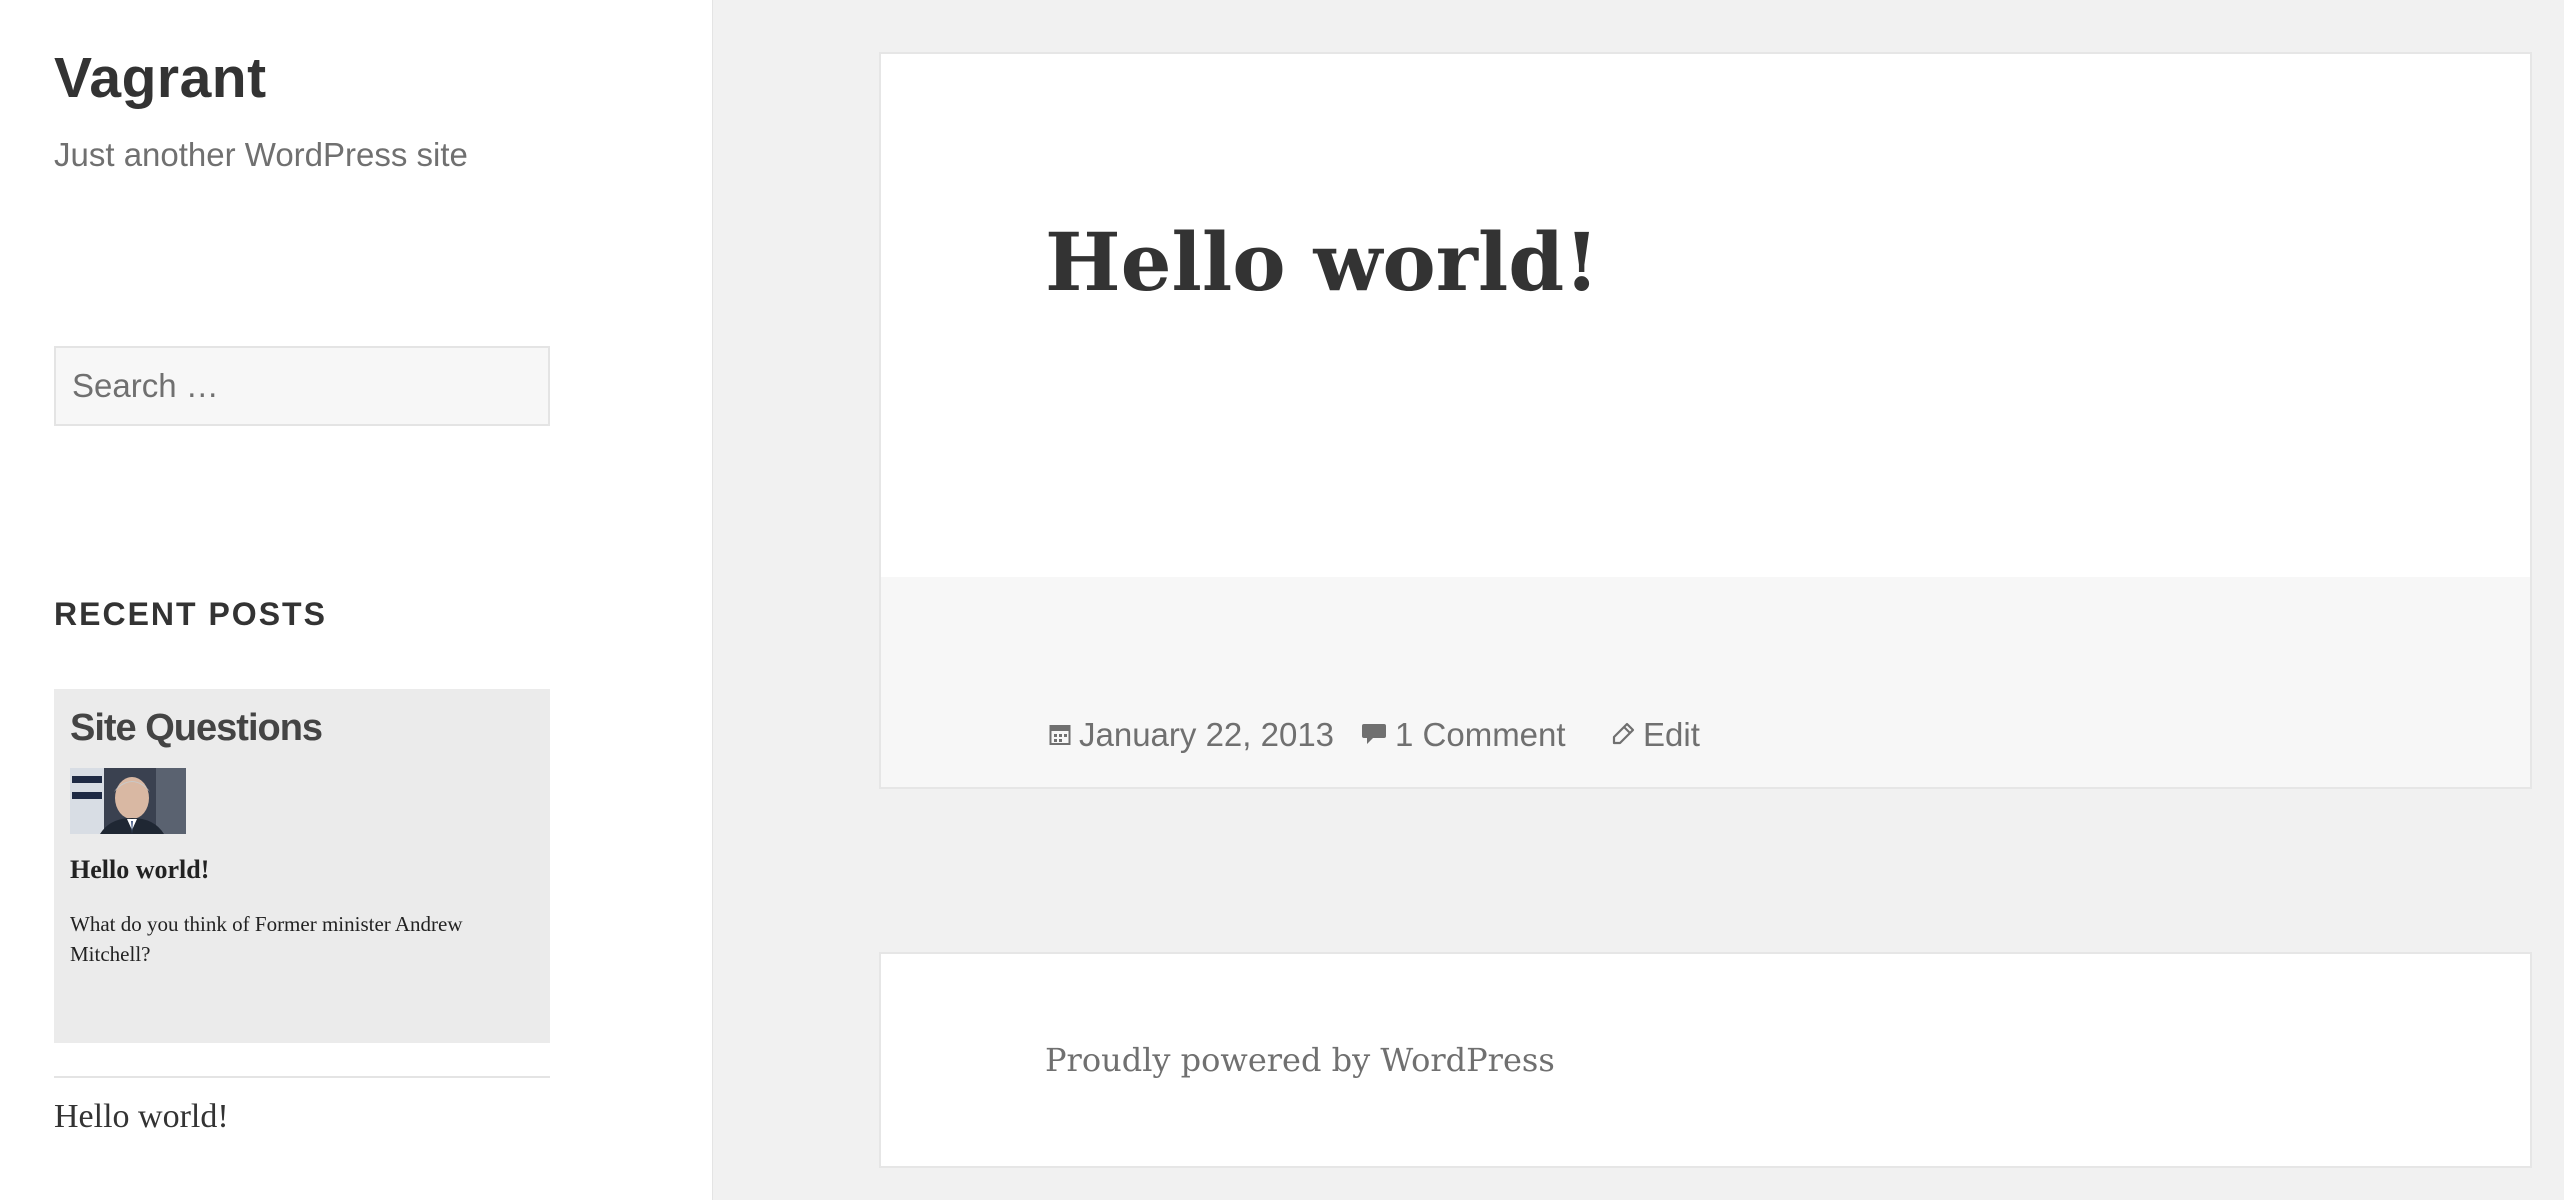 The height and width of the screenshot is (1200, 2564). I want to click on post-date: January 22, 2013, so click(1207, 734).